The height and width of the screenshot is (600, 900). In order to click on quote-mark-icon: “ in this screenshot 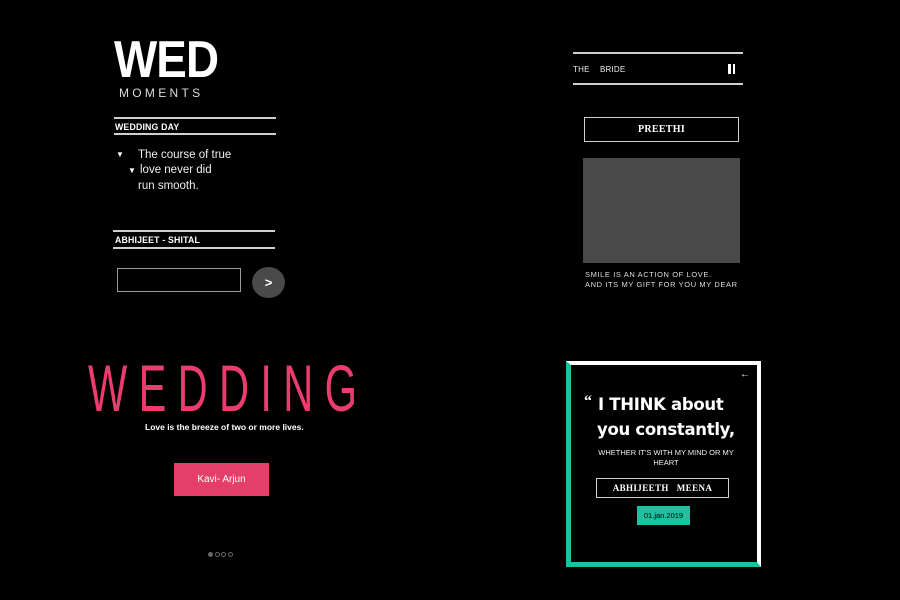, I will do `click(588, 401)`.